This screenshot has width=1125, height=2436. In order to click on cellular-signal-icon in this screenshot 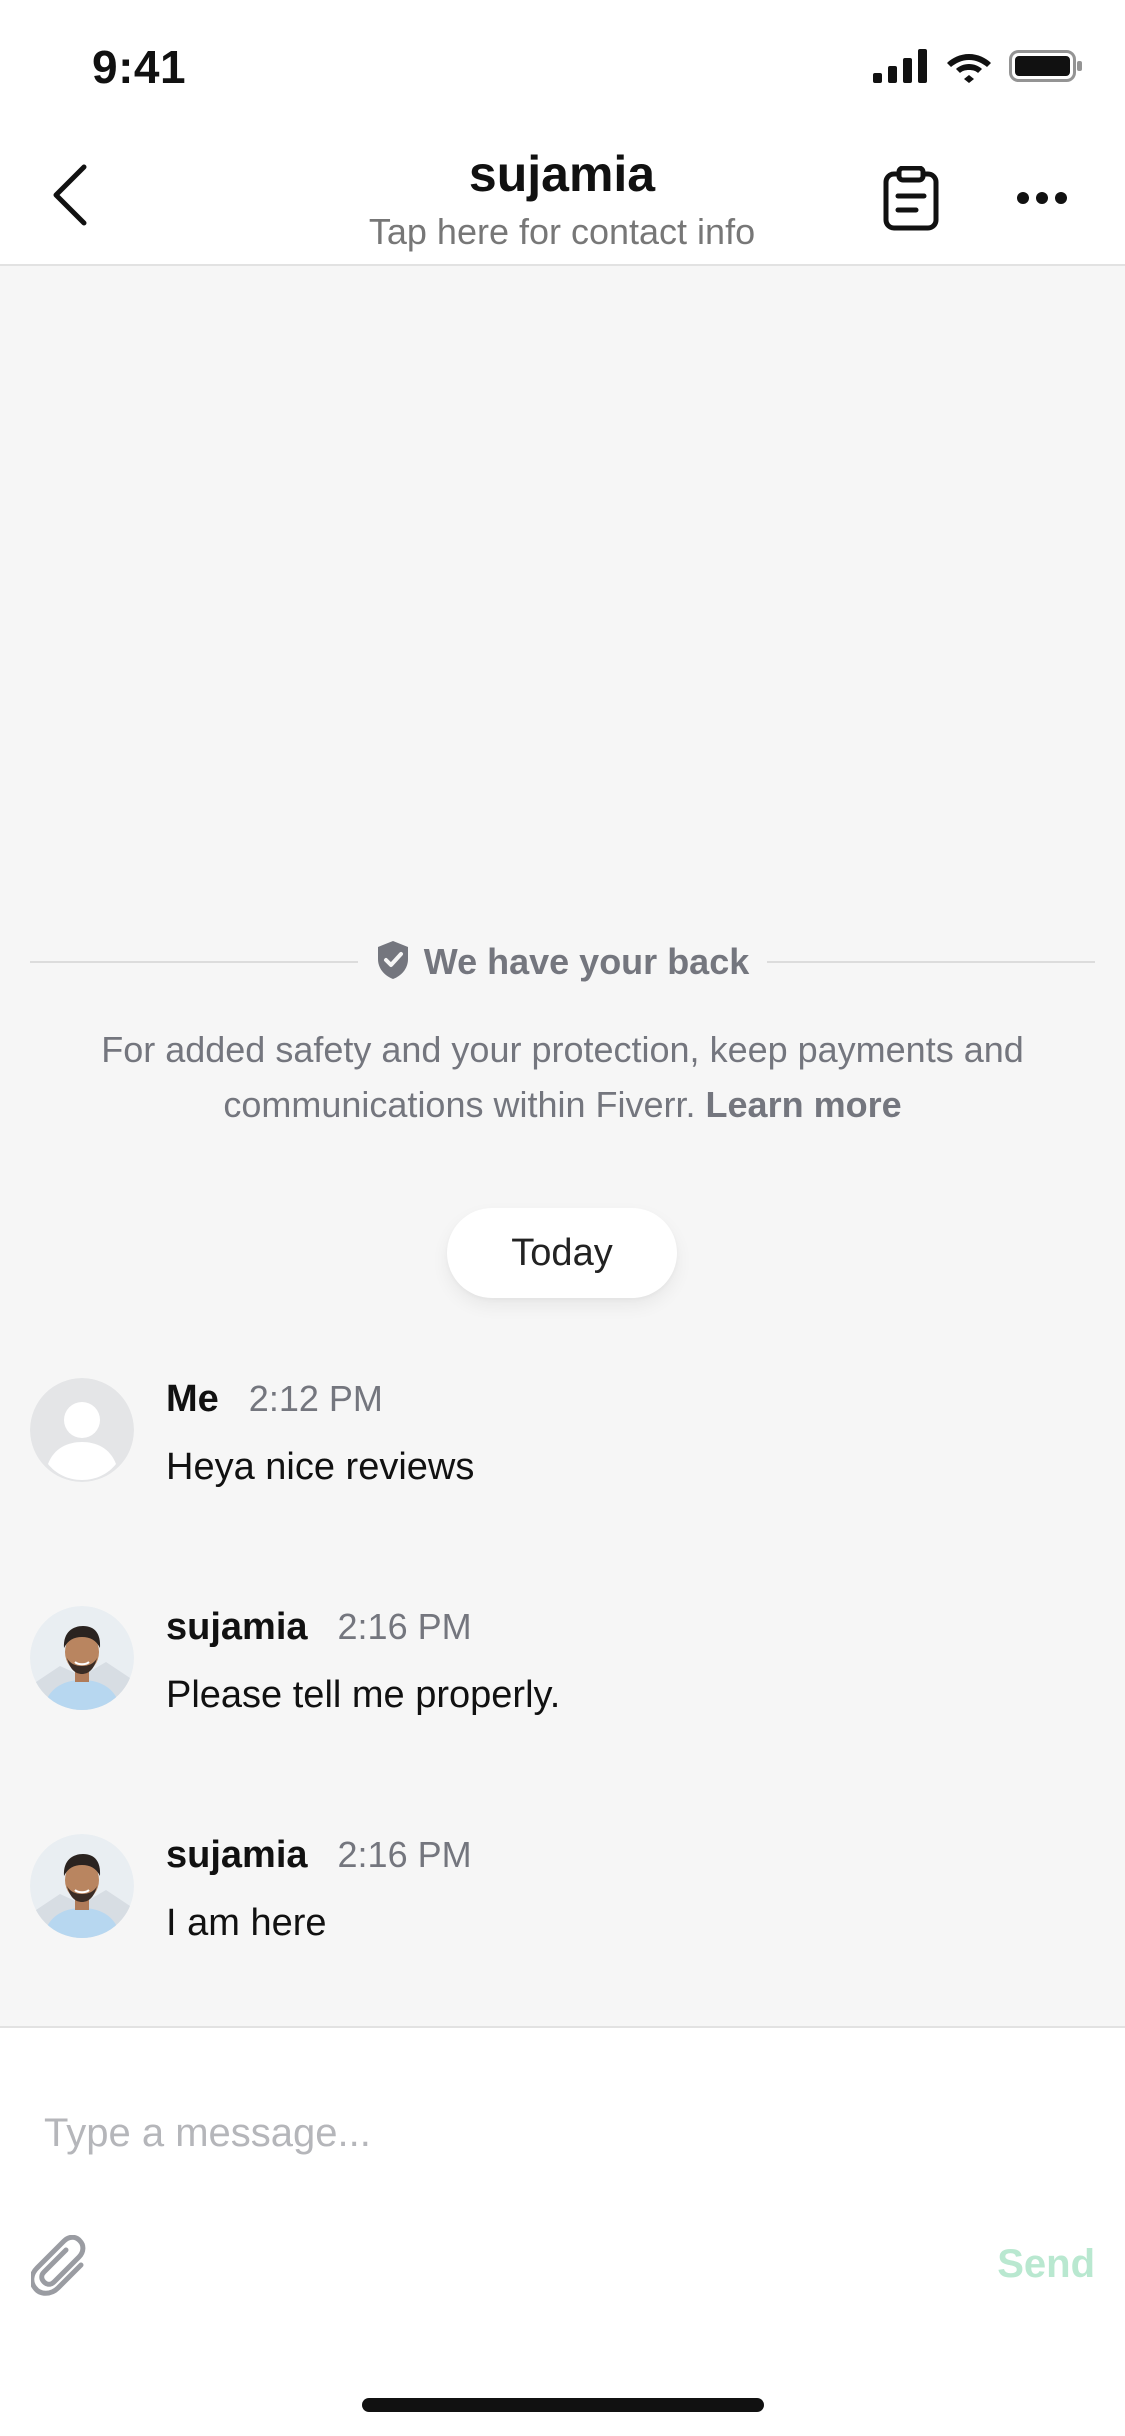, I will do `click(901, 68)`.